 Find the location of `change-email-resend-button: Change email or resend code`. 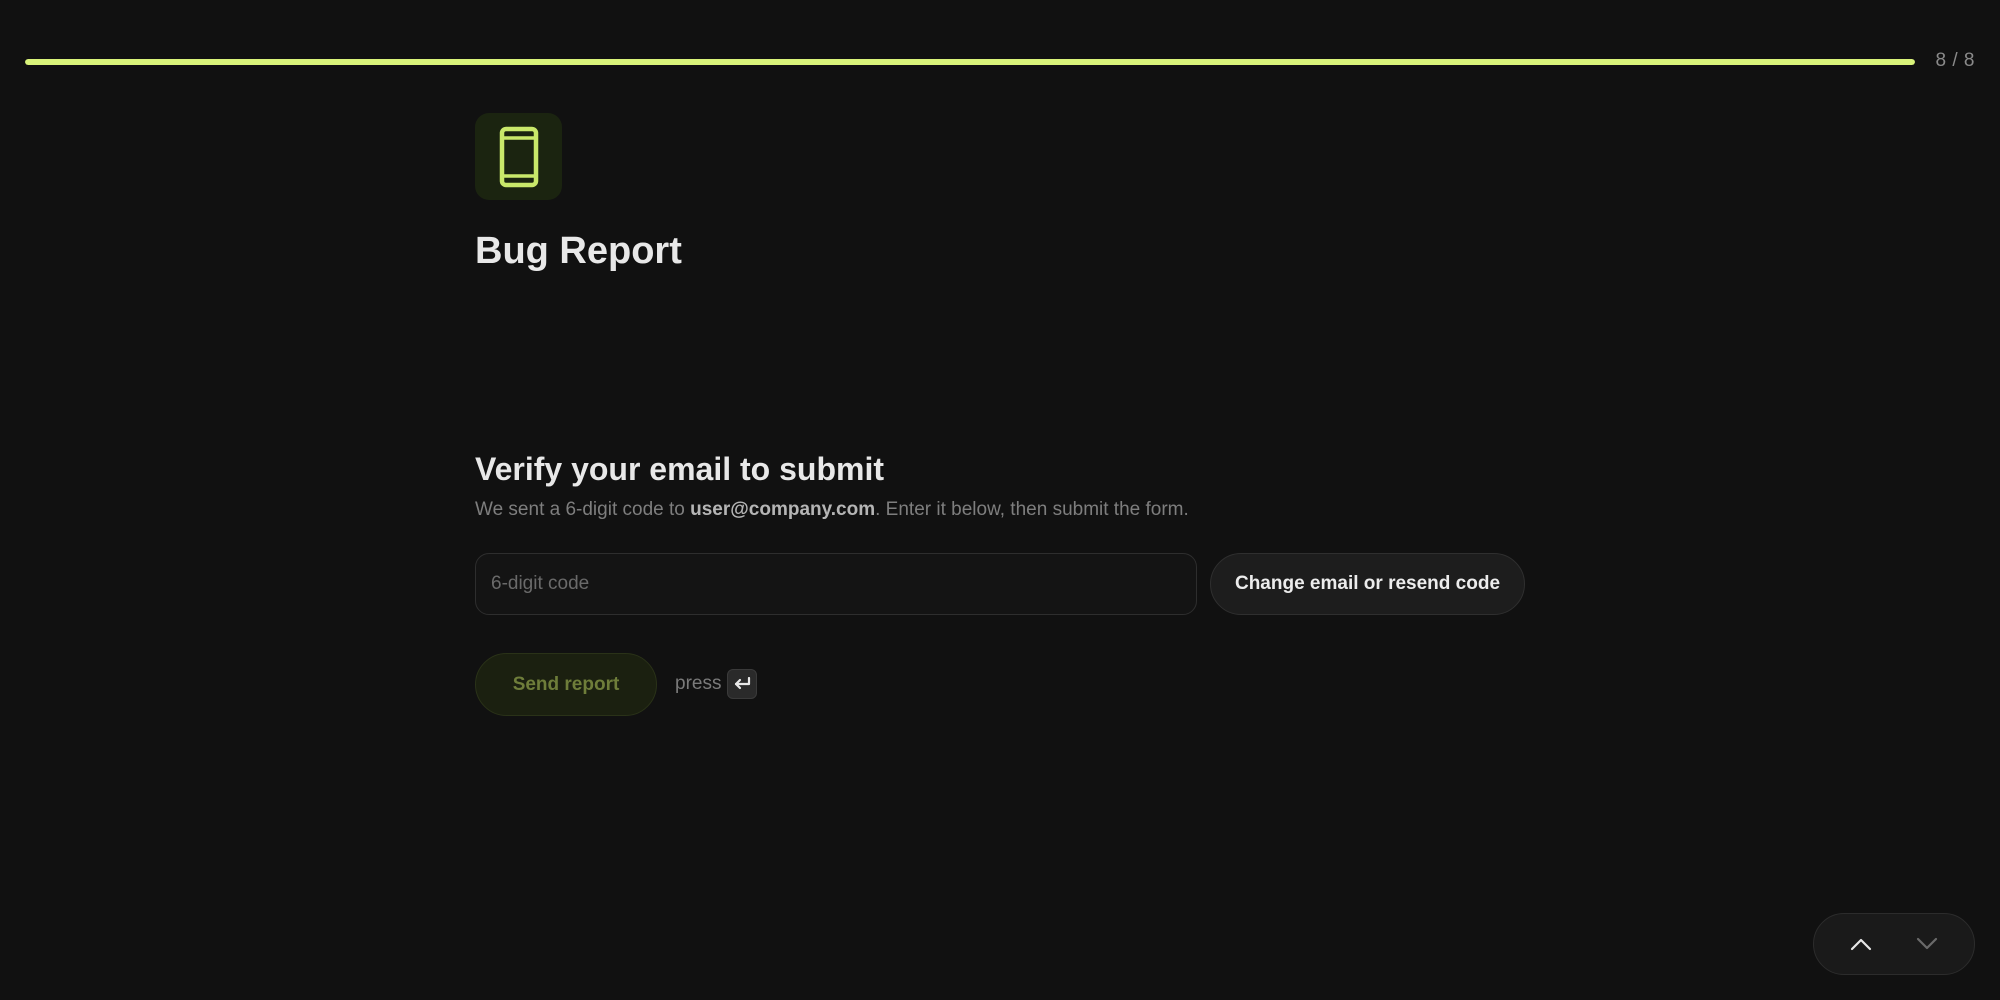

change-email-resend-button: Change email or resend code is located at coordinates (1367, 584).